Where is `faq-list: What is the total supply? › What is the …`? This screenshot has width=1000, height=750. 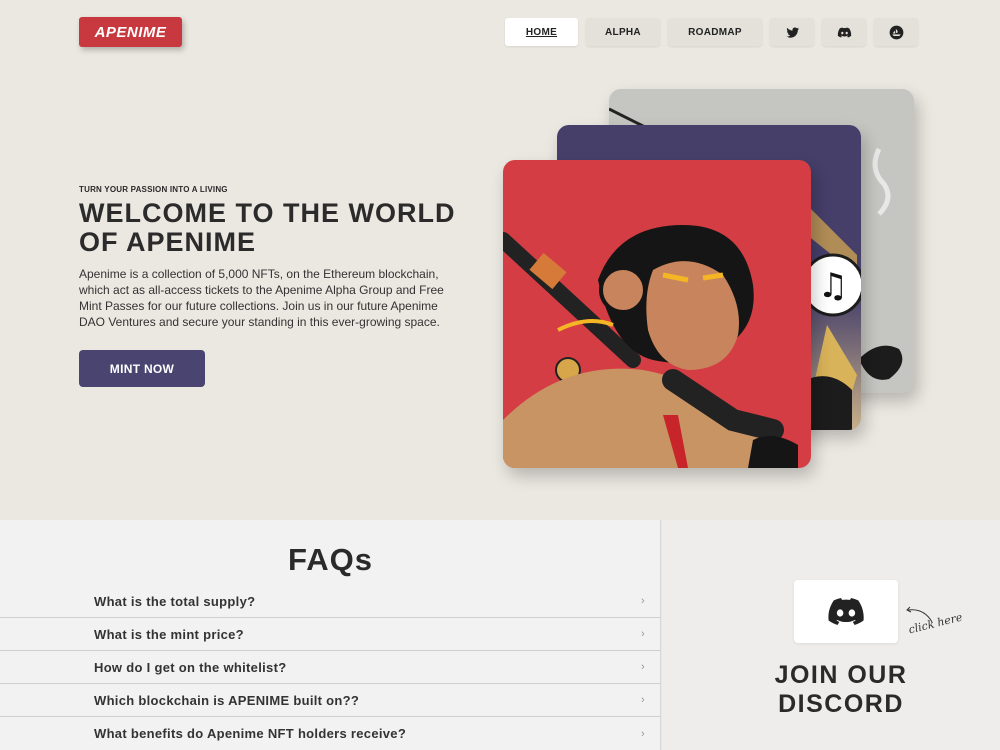
faq-list: What is the total supply? › What is the … is located at coordinates (330, 667).